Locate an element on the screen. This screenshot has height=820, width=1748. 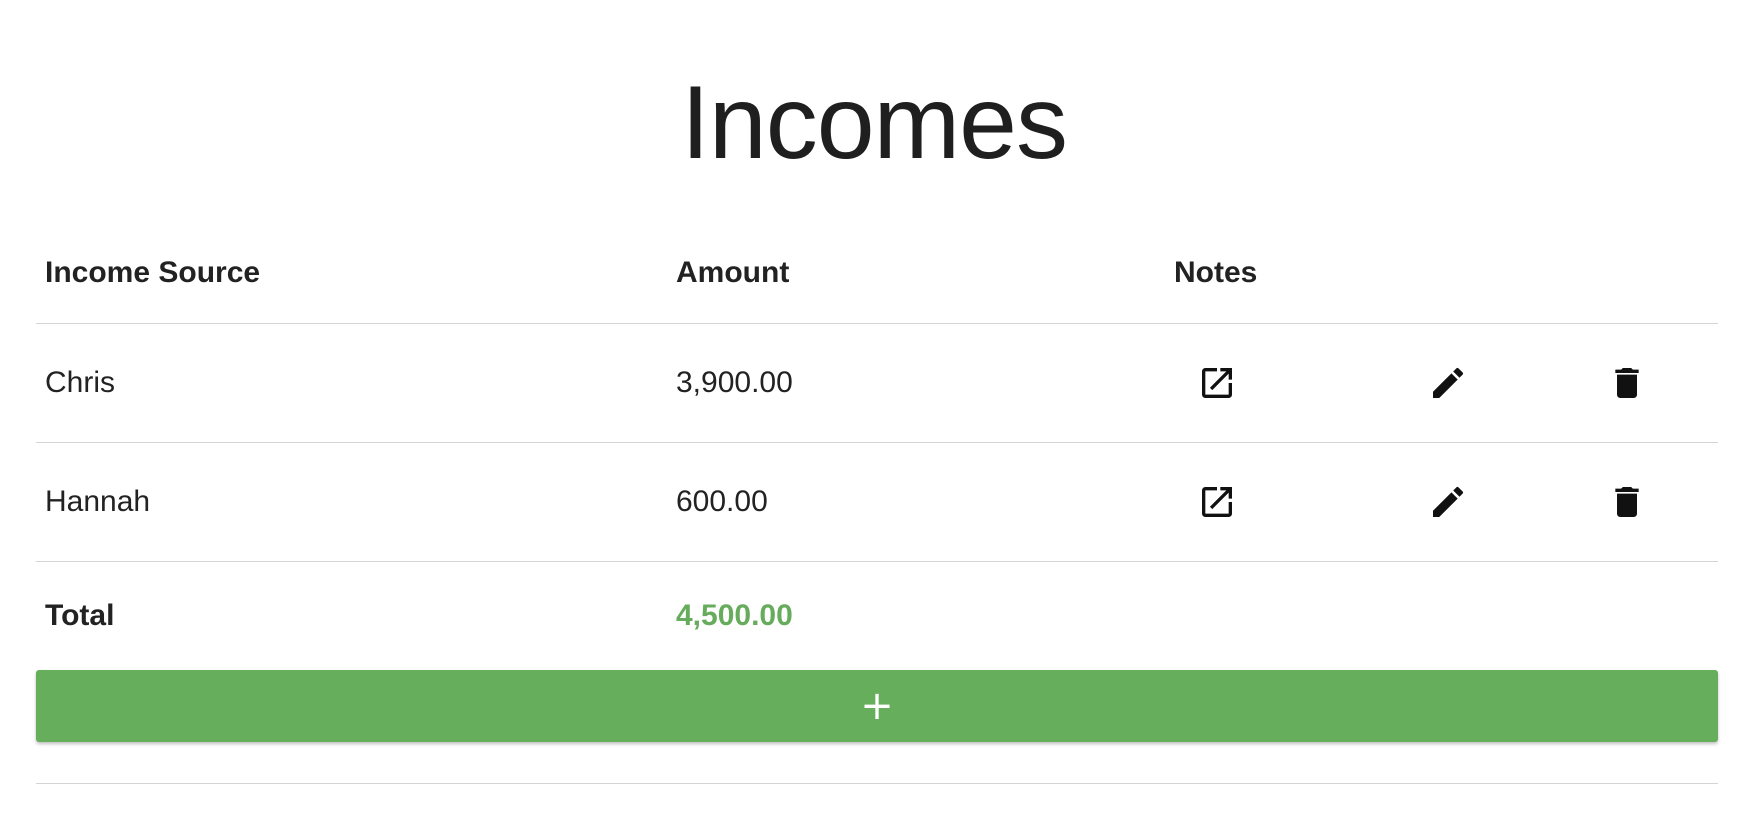
add-income-button: + is located at coordinates (877, 706).